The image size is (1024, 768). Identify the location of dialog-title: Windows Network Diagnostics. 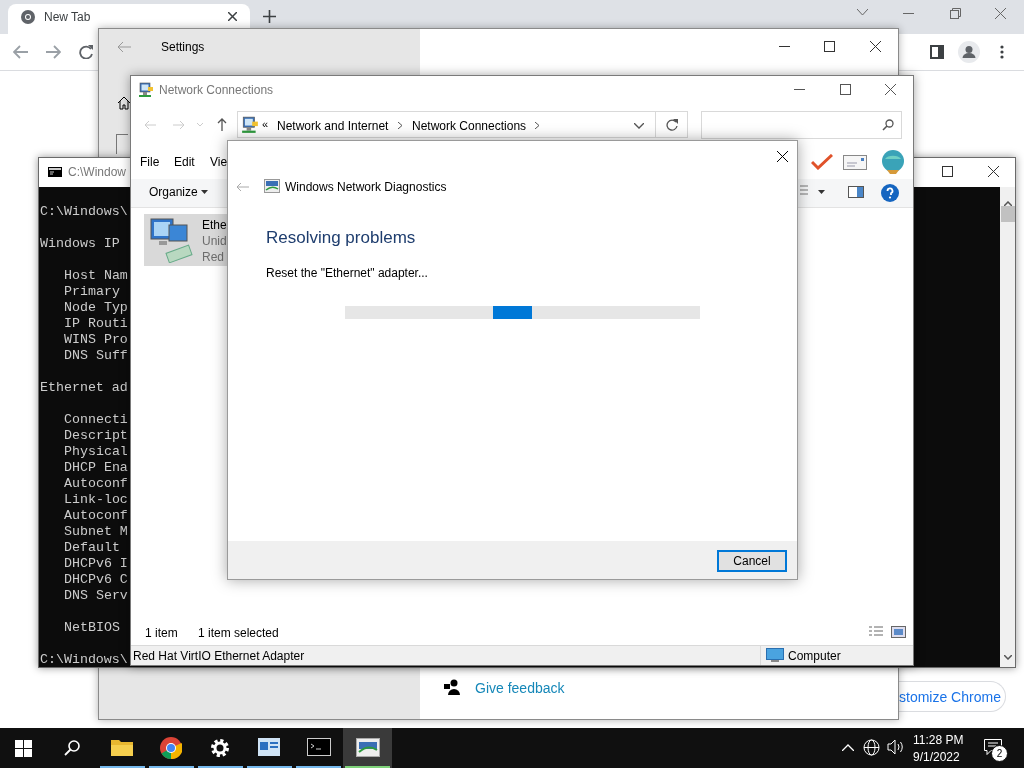
(366, 187).